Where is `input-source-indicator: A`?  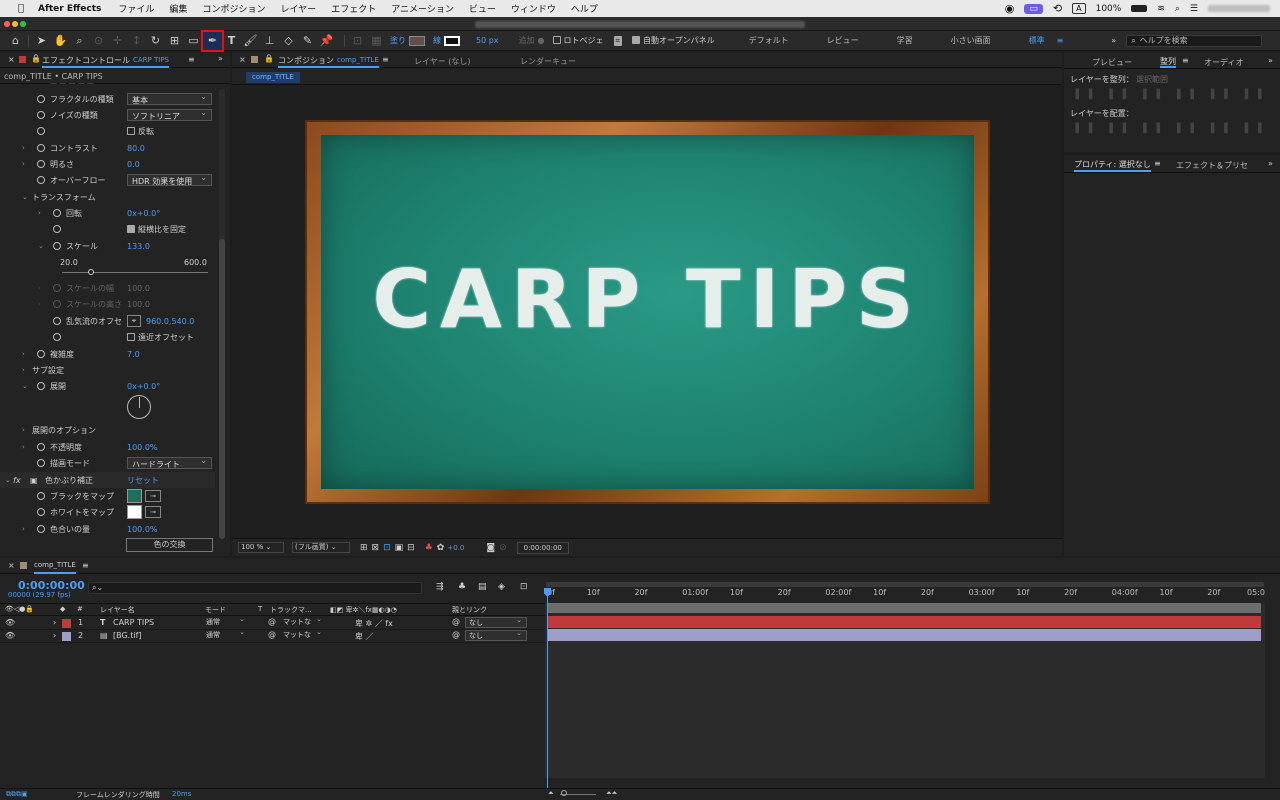
input-source-indicator: A is located at coordinates (1079, 8).